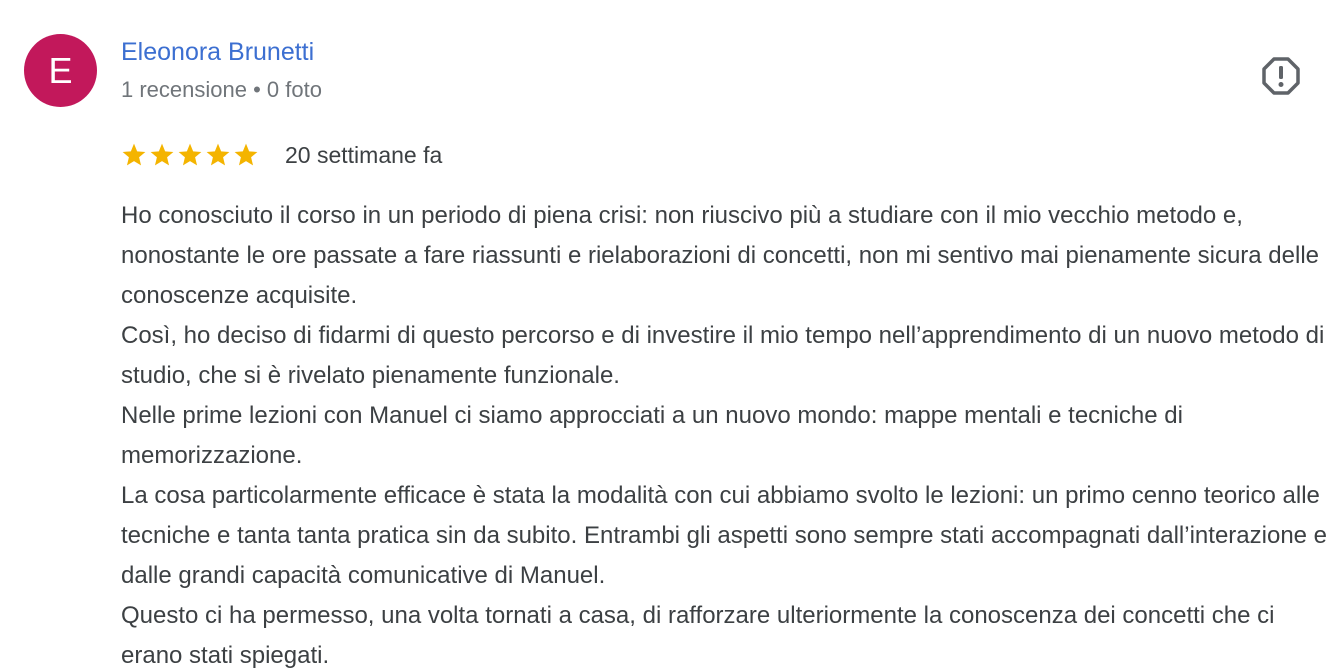 The width and height of the screenshot is (1338, 672). Describe the element at coordinates (217, 52) in the screenshot. I see `author-name: Eleonora Brunetti` at that location.